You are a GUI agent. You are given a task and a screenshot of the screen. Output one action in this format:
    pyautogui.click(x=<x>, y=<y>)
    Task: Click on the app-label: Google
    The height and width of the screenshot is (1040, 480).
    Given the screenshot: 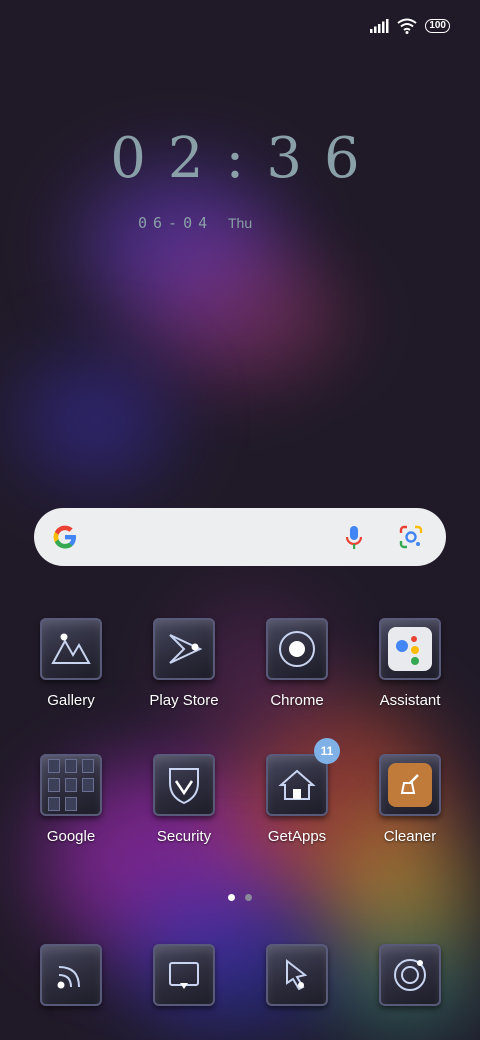 What is the action you would take?
    pyautogui.click(x=71, y=836)
    